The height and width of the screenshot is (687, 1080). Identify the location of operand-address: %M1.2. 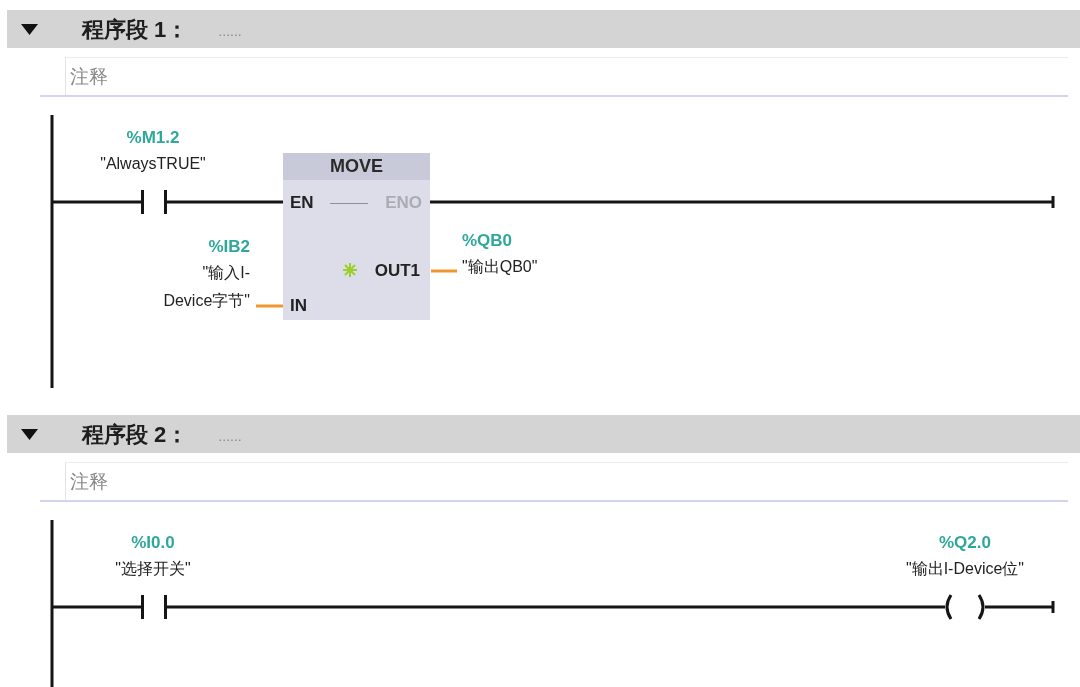
(153, 138).